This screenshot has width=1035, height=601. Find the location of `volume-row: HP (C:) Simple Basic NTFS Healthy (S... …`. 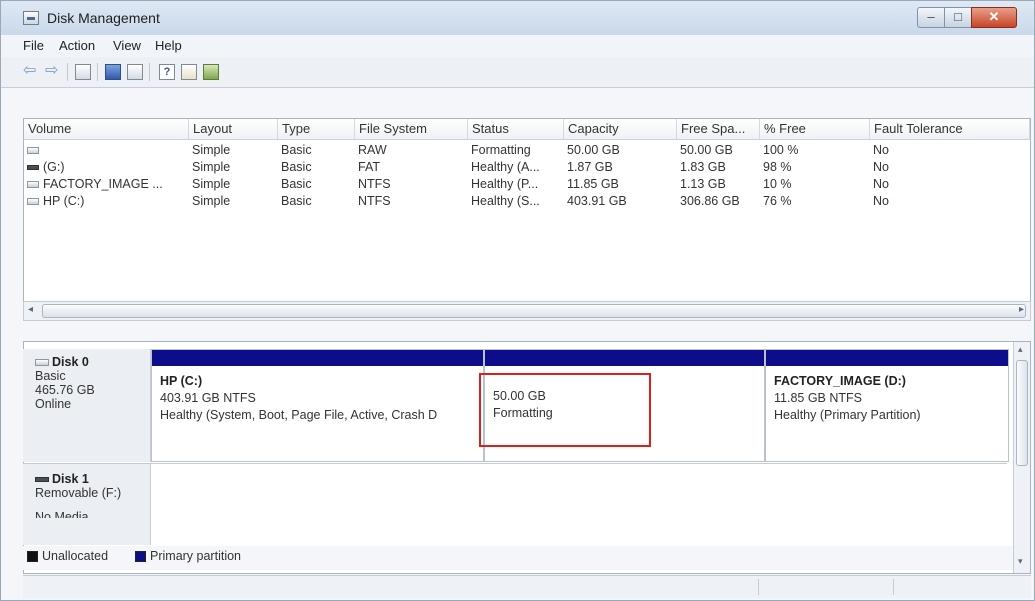

volume-row: HP (C:) Simple Basic NTFS Healthy (S... … is located at coordinates (527, 202).